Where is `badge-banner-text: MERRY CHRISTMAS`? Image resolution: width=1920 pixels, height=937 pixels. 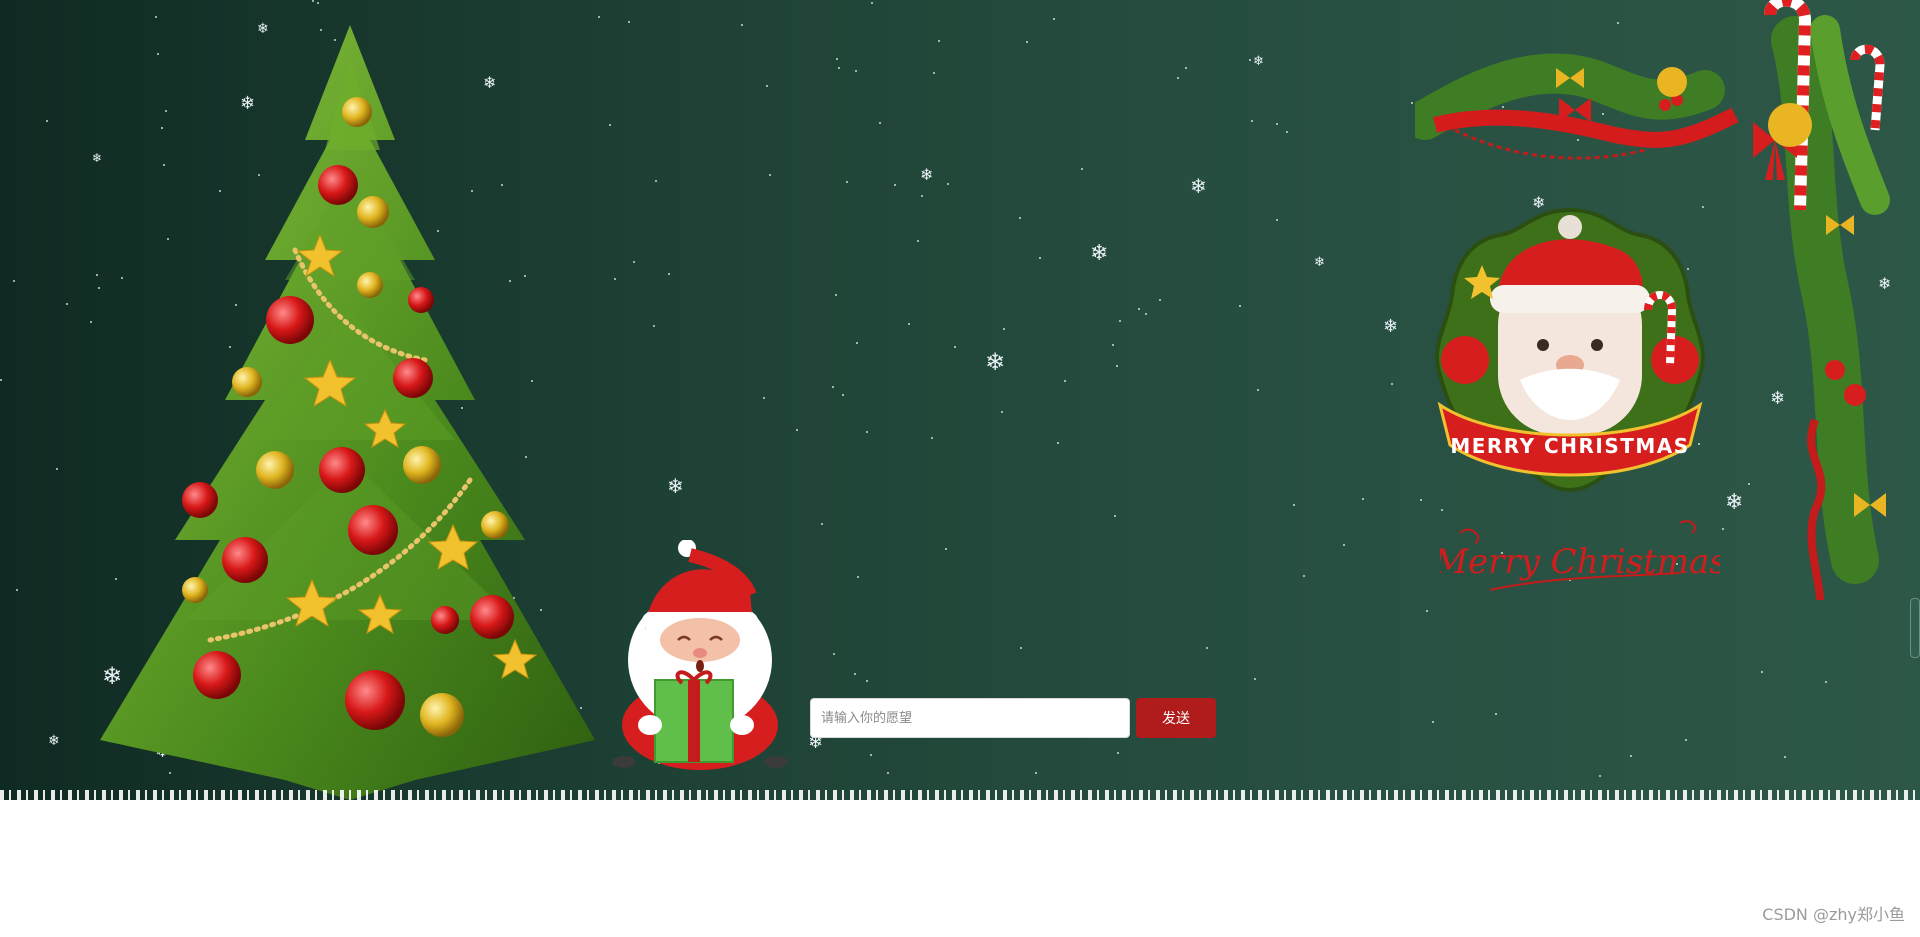 badge-banner-text: MERRY CHRISTMAS is located at coordinates (1569, 446).